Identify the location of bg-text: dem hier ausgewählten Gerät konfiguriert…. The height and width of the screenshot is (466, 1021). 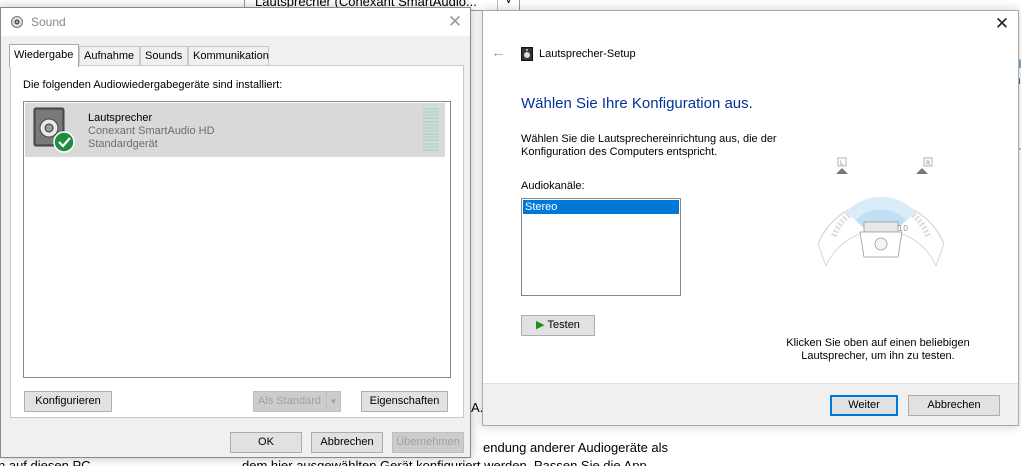
(444, 462).